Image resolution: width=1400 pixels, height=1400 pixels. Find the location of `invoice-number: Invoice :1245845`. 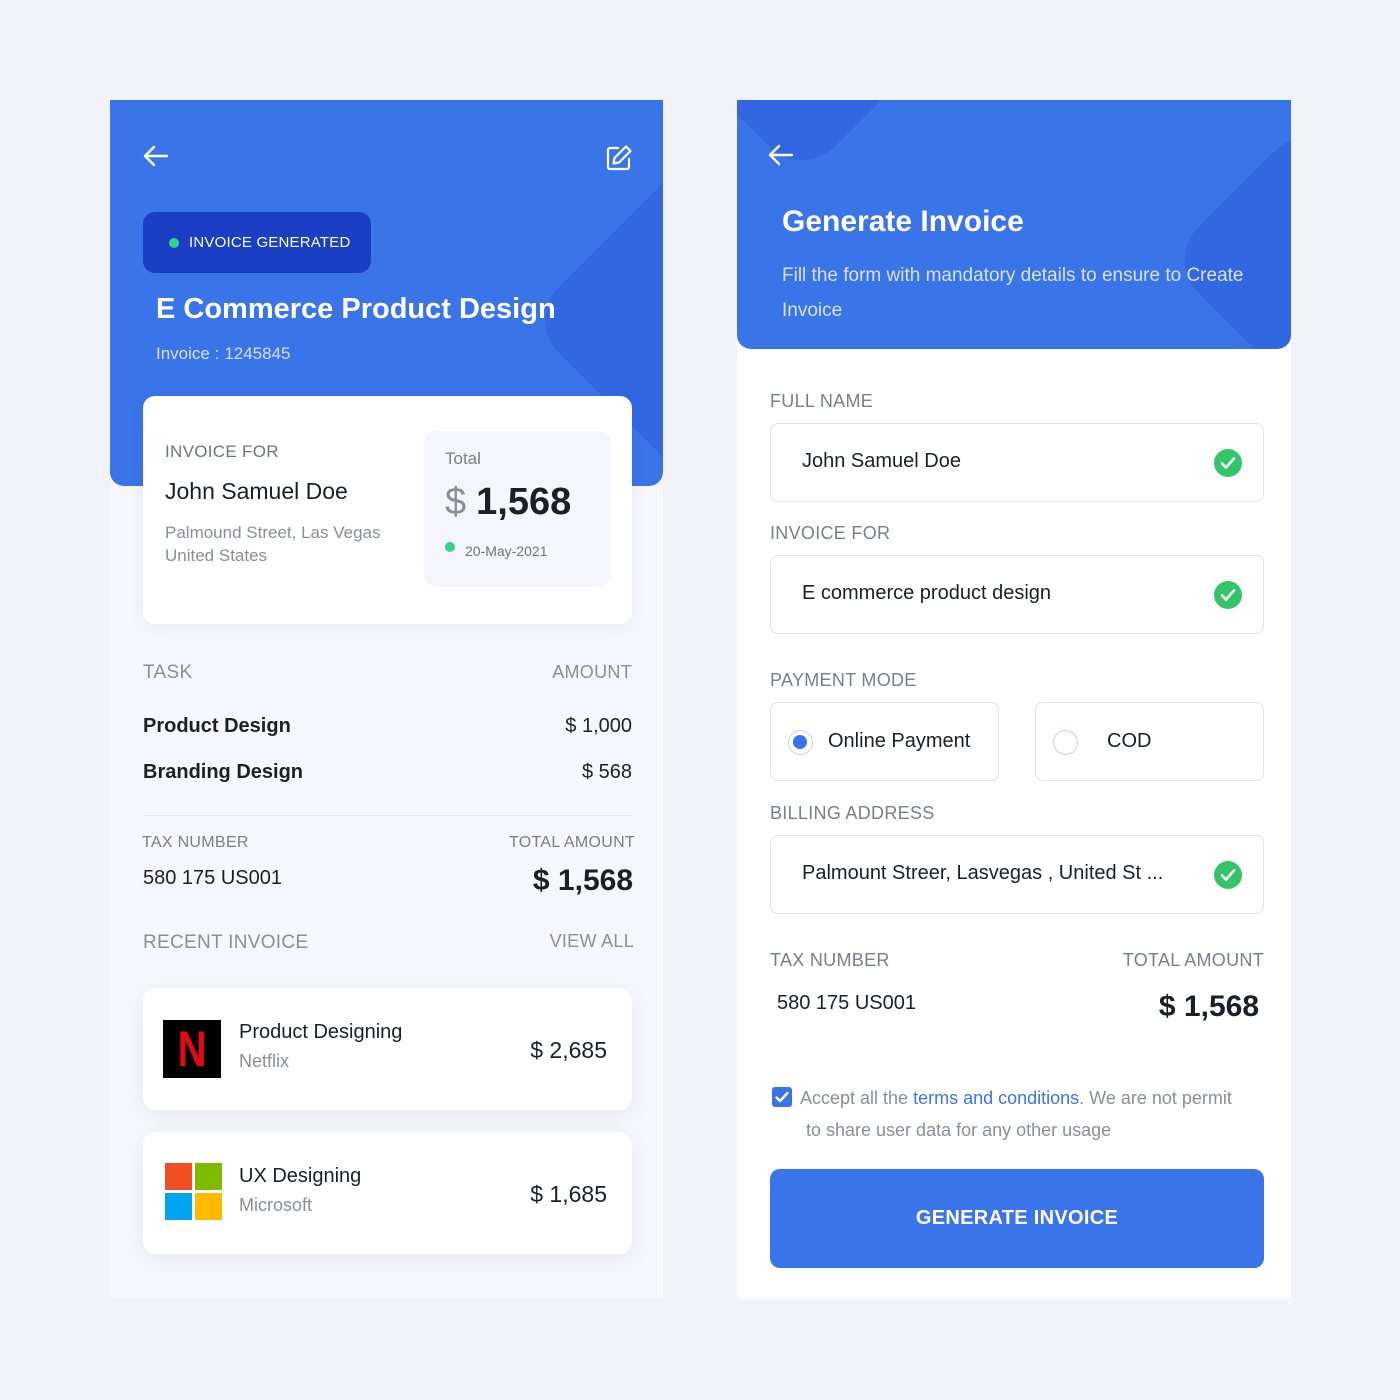

invoice-number: Invoice :1245845 is located at coordinates (223, 354).